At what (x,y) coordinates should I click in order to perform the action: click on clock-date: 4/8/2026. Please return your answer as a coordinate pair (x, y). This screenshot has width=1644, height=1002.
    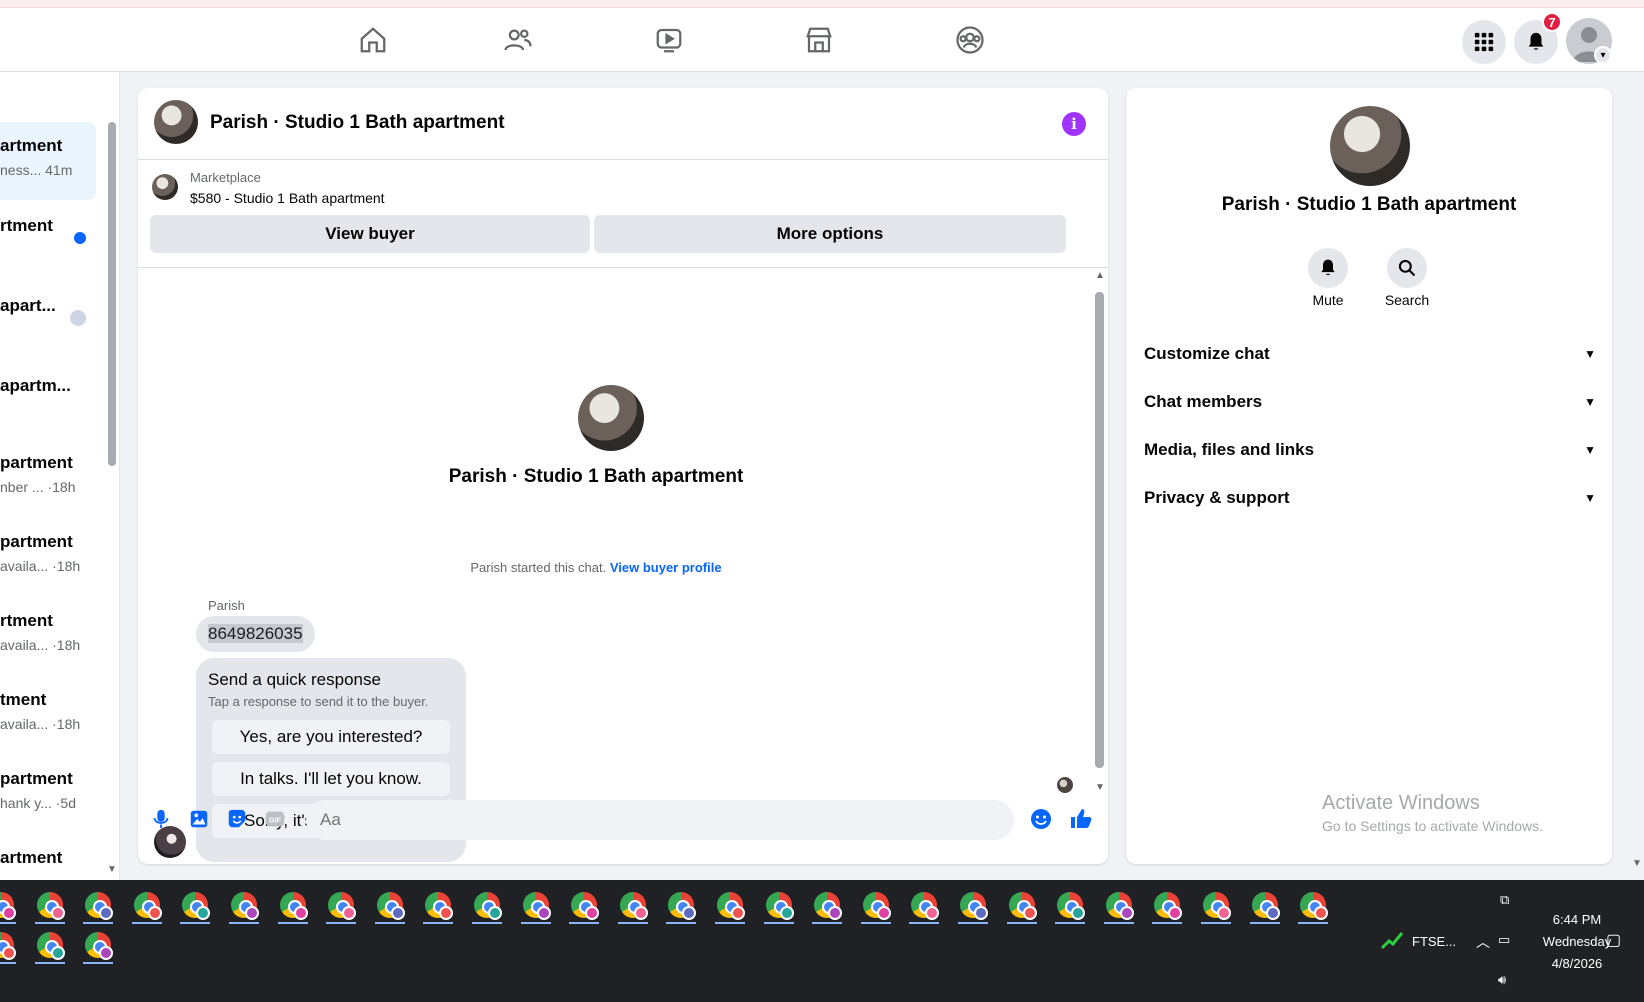
    Looking at the image, I should click on (1577, 963).